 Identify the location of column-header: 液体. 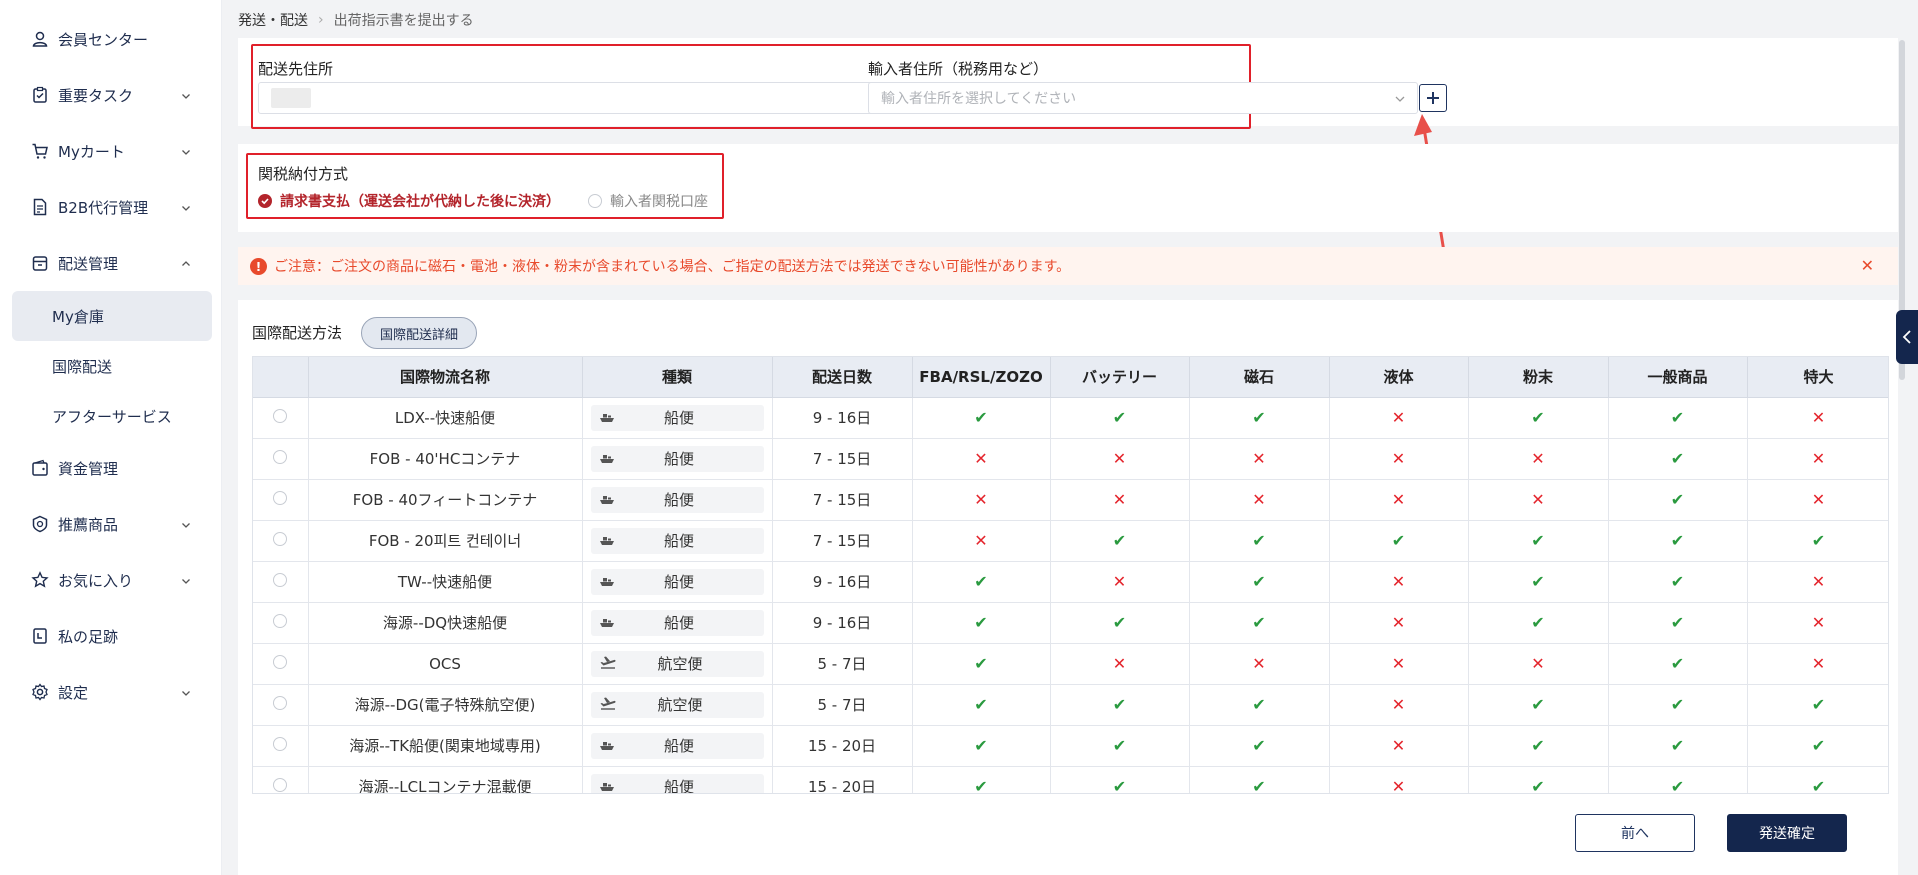
(1399, 377).